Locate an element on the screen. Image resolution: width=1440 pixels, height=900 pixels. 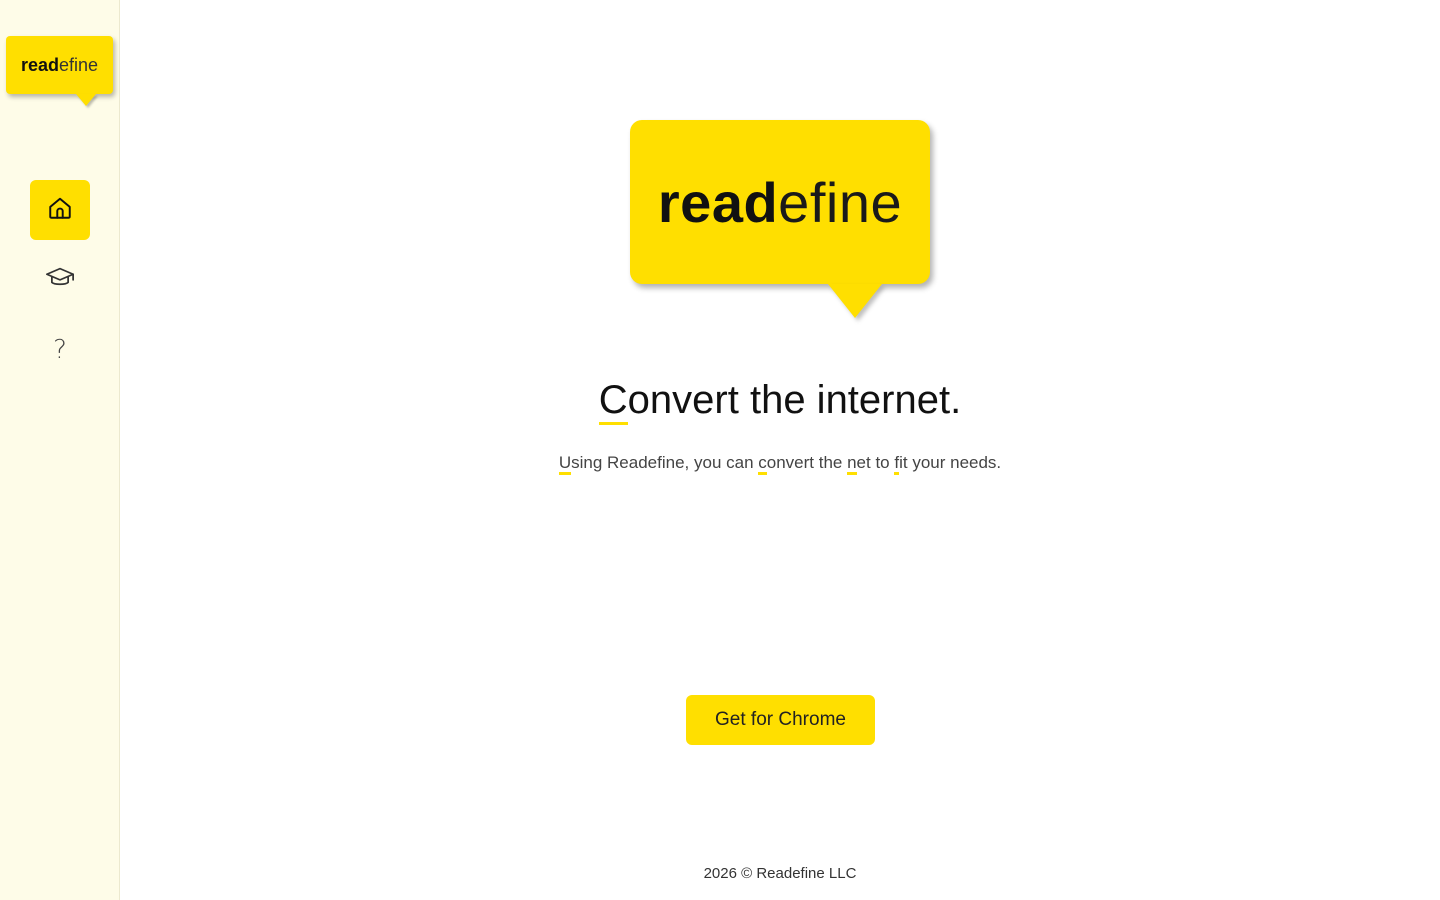
sidebar-item-learn is located at coordinates (60, 280).